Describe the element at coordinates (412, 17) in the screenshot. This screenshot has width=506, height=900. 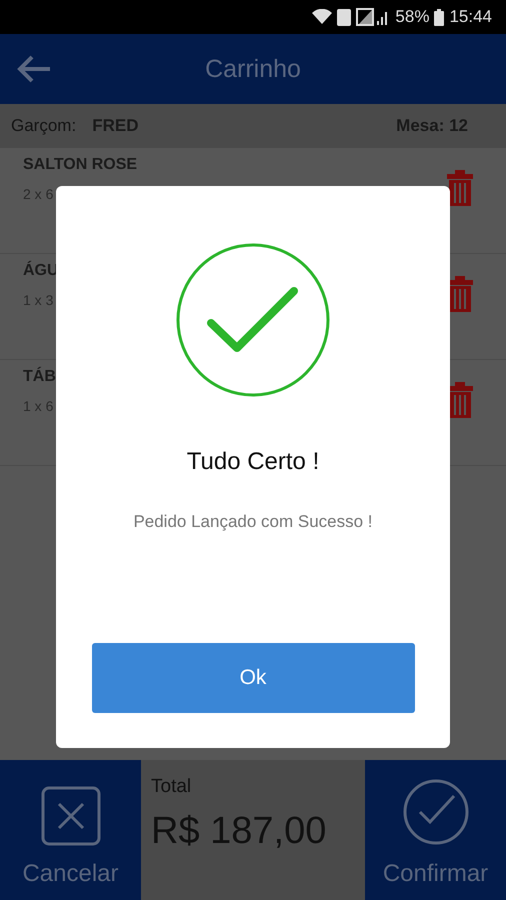
I see `battery-percent: 58%` at that location.